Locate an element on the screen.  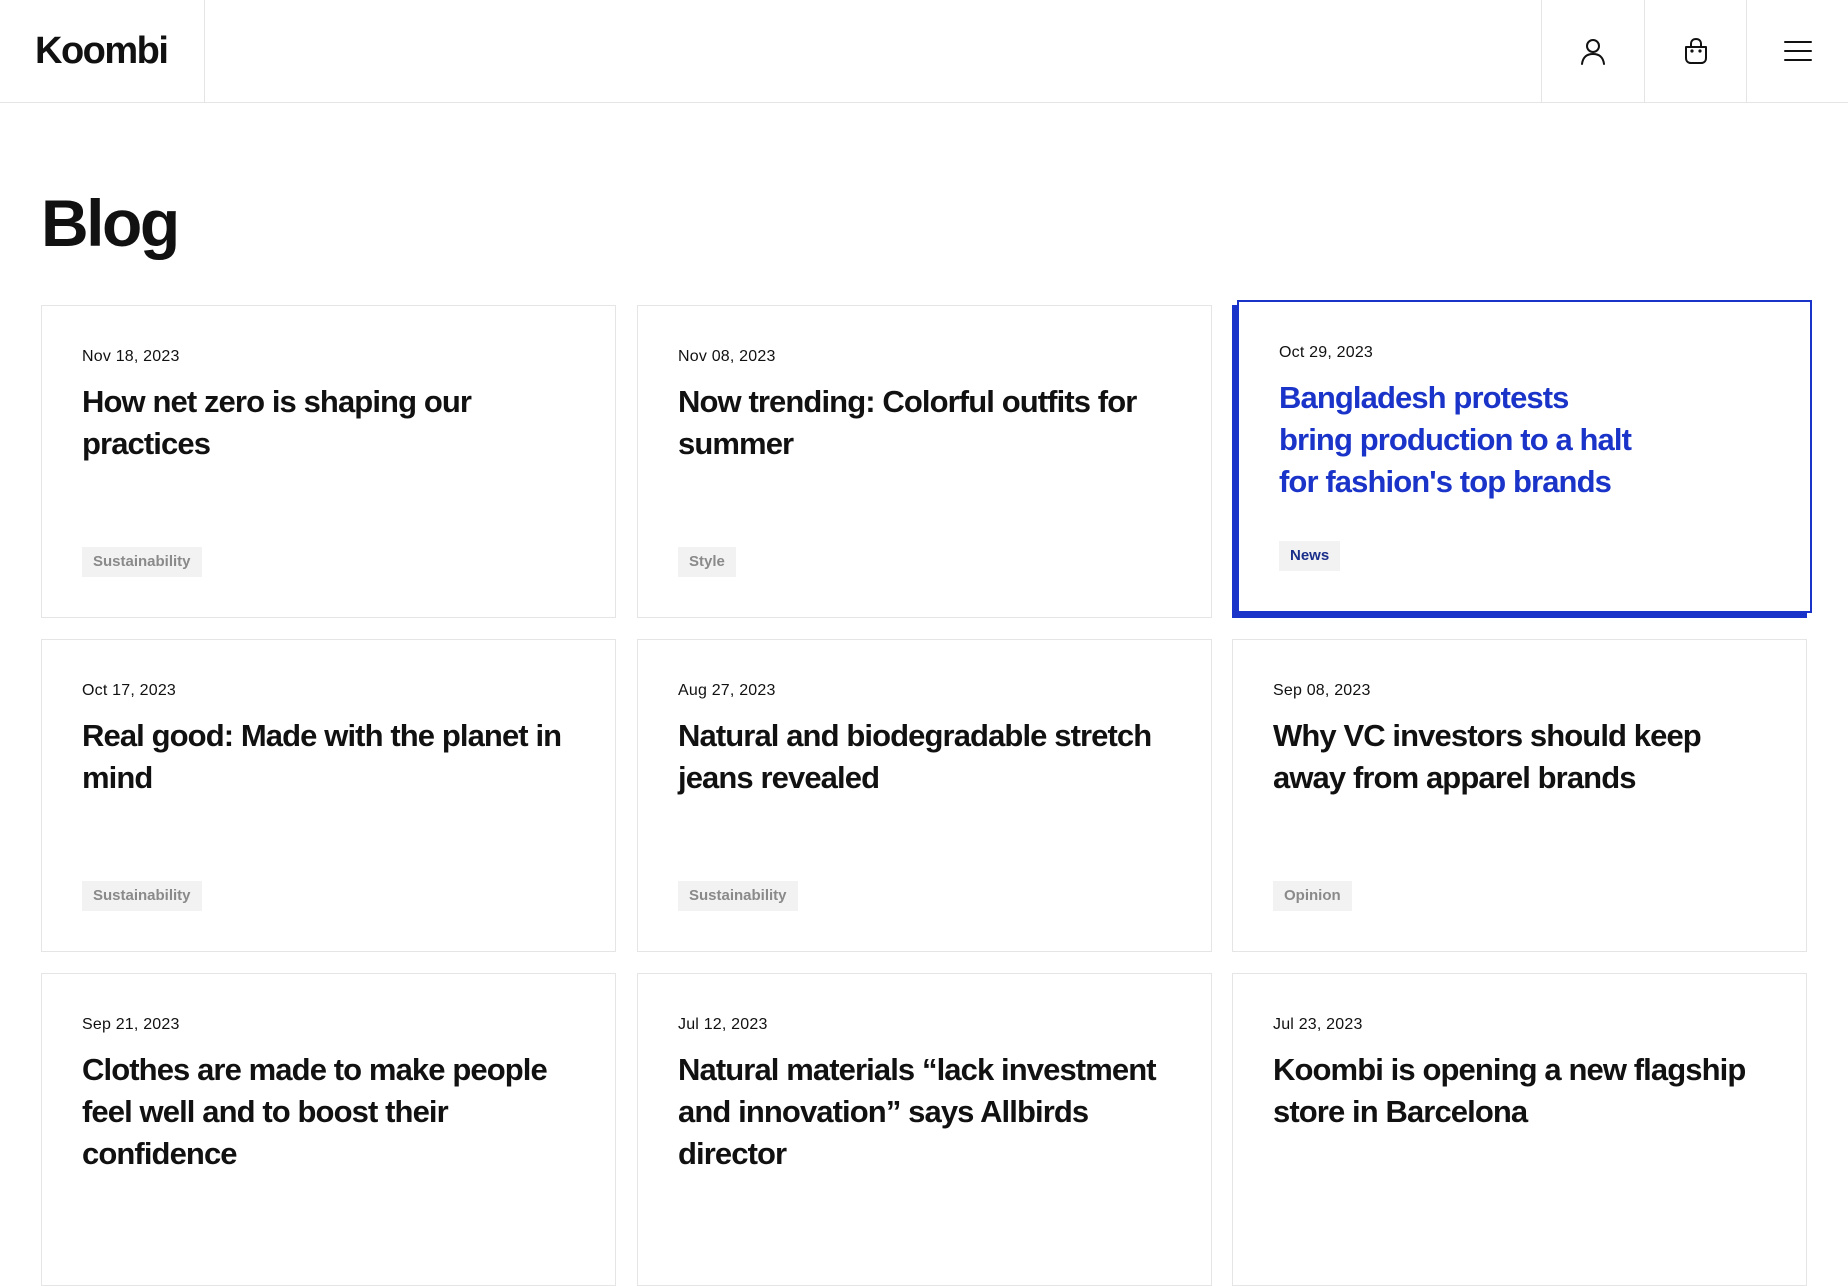
card-date: Nov 08, 2023 is located at coordinates (727, 356).